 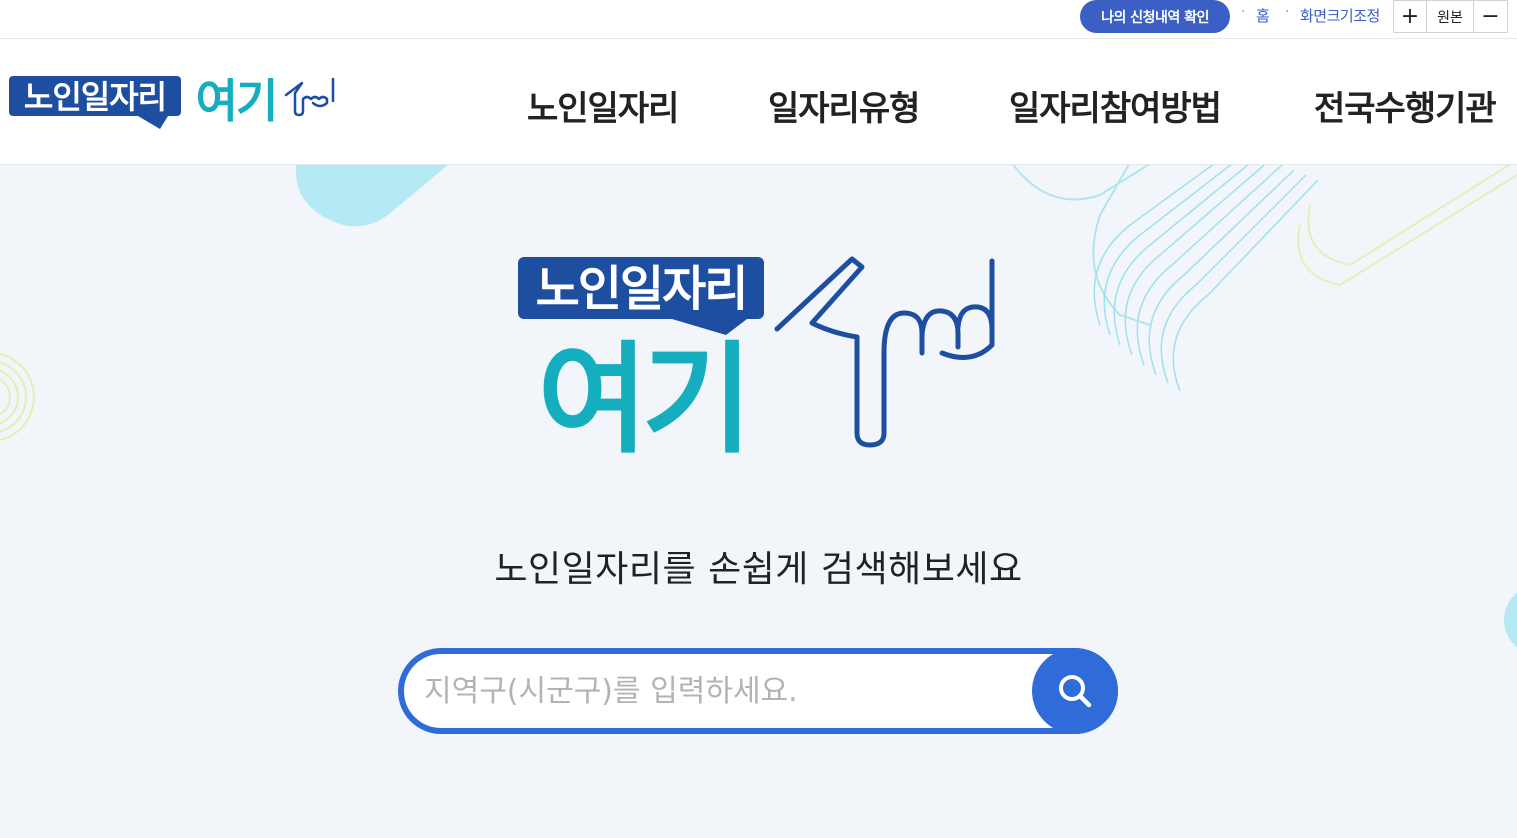 What do you see at coordinates (1405, 105) in the screenshot?
I see `nav-agencies: 전국수행기관` at bounding box center [1405, 105].